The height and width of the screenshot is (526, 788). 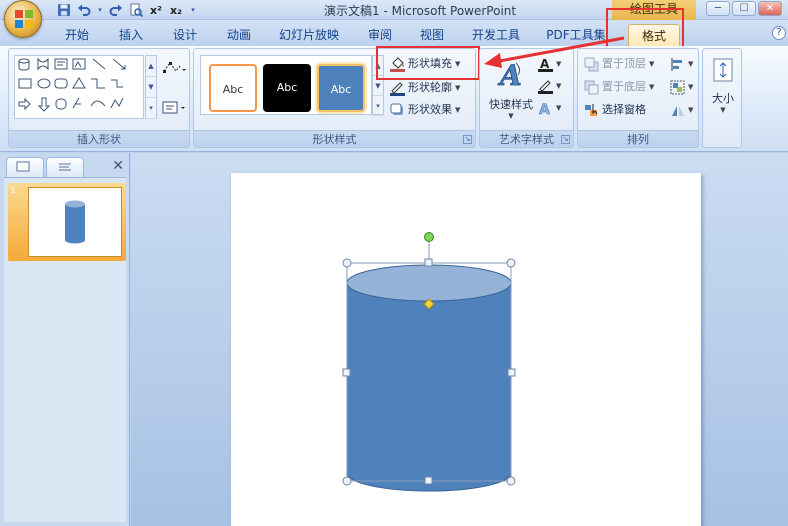 What do you see at coordinates (554, 52) in the screenshot?
I see `annotation-arrow` at bounding box center [554, 52].